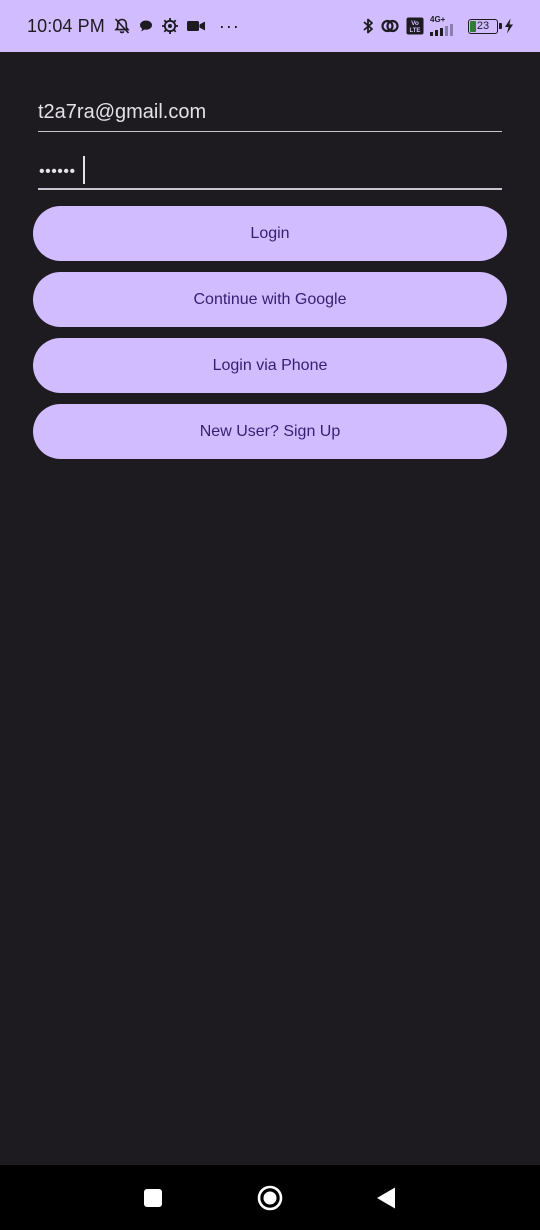 The height and width of the screenshot is (1230, 540). What do you see at coordinates (270, 233) in the screenshot?
I see `login-button: Login` at bounding box center [270, 233].